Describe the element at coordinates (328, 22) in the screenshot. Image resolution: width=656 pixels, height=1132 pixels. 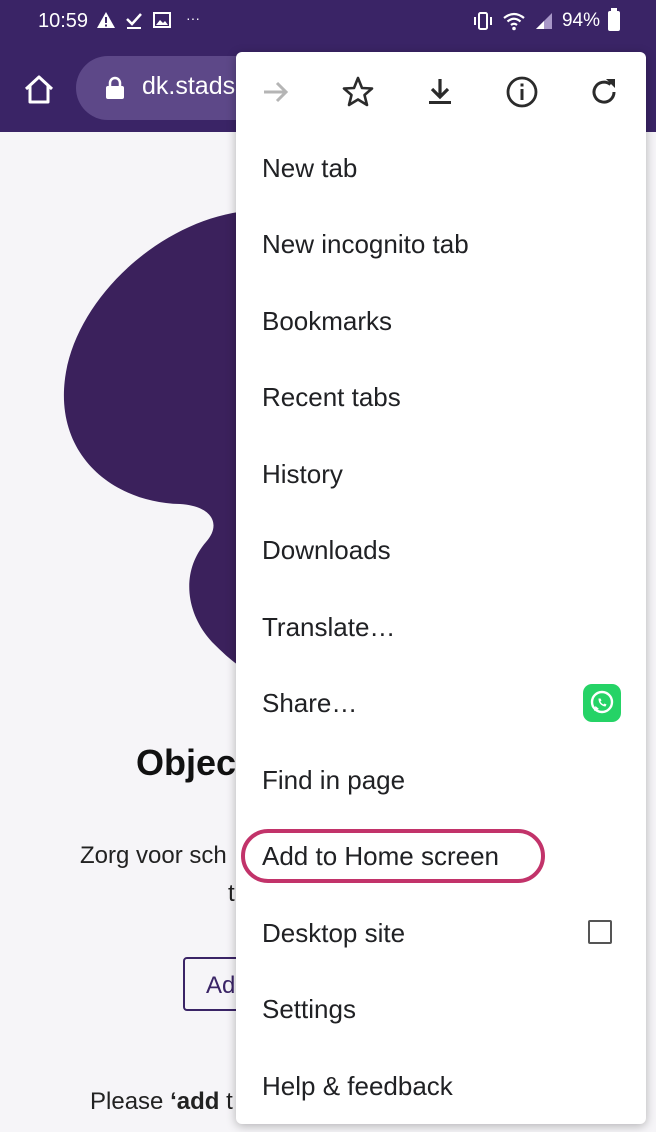
I see `status-bar: 10:59 ··· 94%` at that location.